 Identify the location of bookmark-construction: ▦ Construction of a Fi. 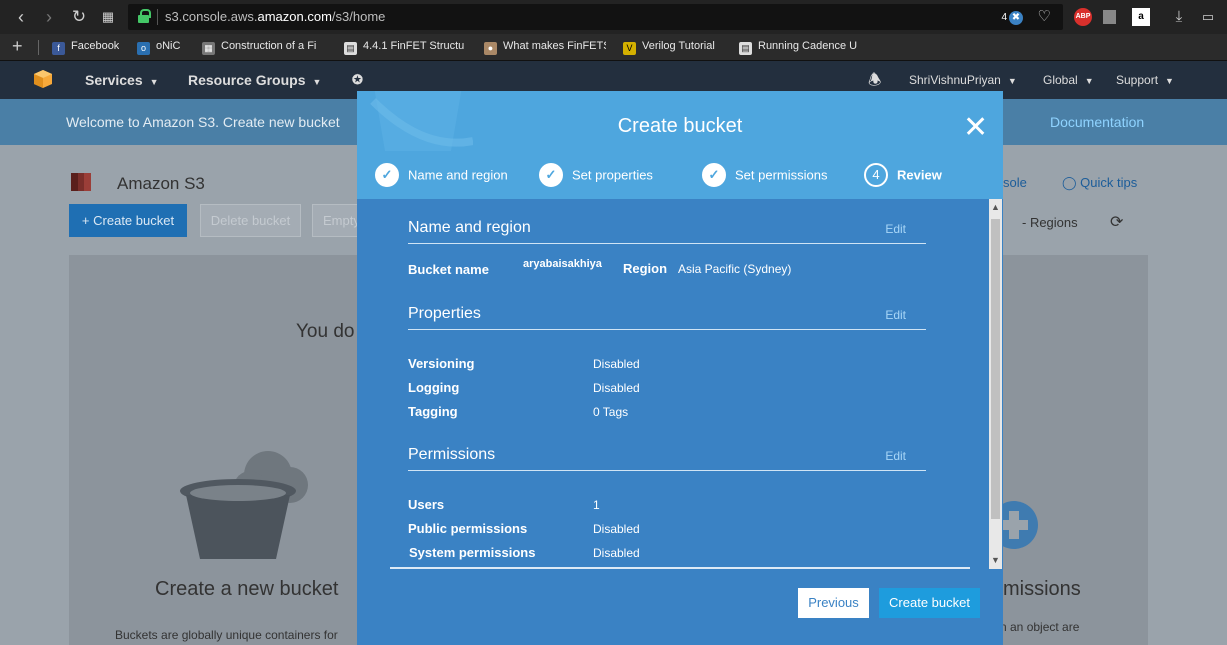
(264, 47).